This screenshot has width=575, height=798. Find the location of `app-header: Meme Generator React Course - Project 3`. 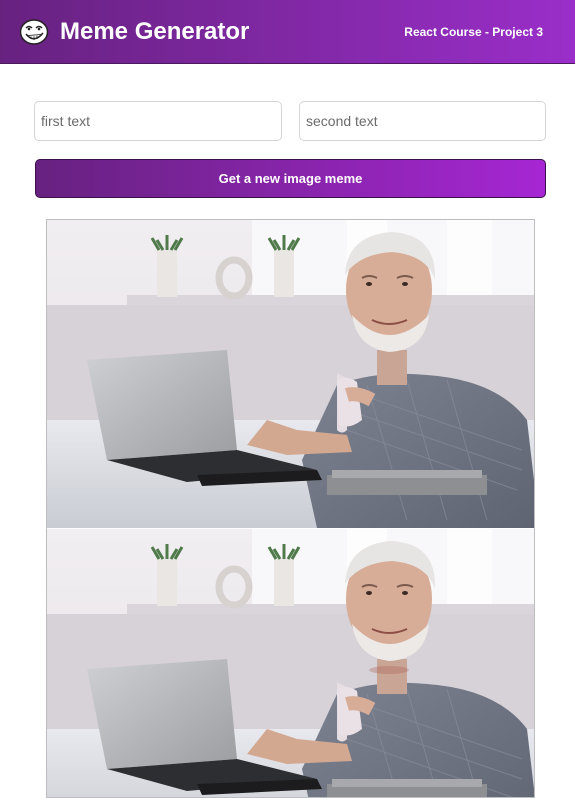

app-header: Meme Generator React Course - Project 3 is located at coordinates (287, 32).